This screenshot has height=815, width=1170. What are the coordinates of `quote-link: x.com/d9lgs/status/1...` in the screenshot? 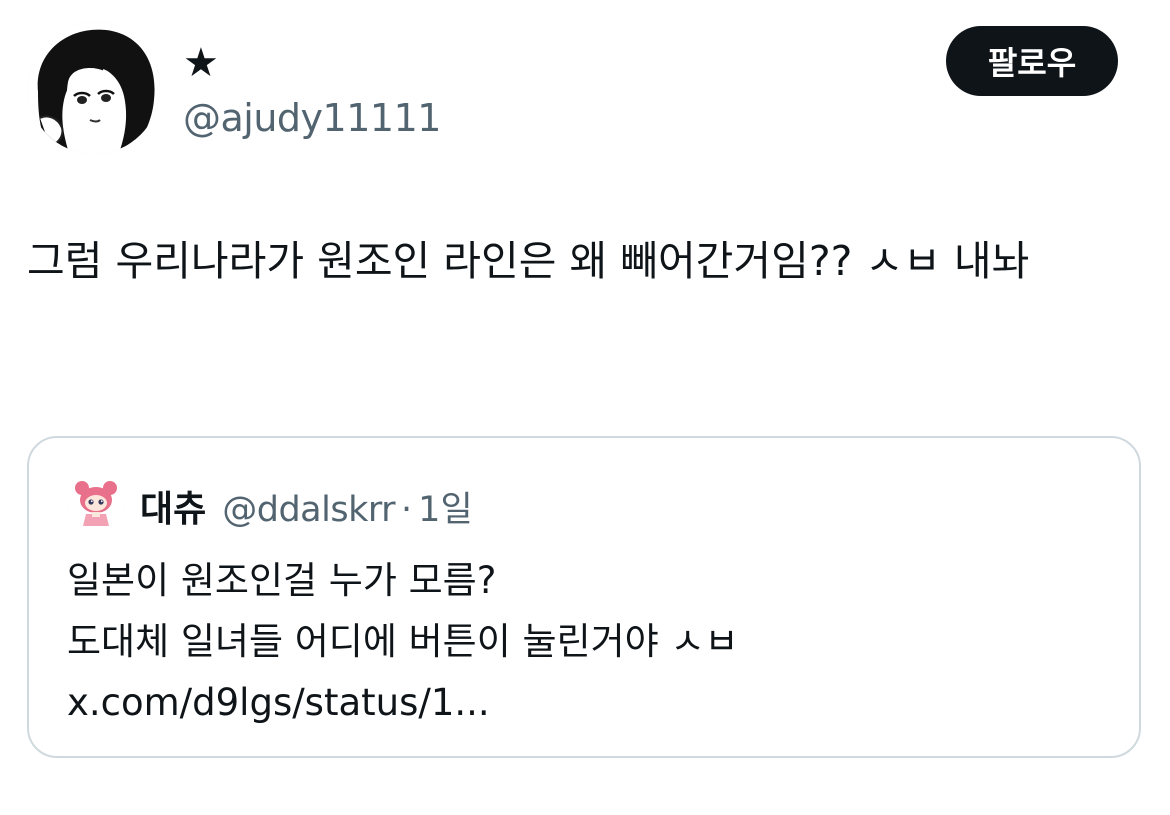 It's located at (278, 702).